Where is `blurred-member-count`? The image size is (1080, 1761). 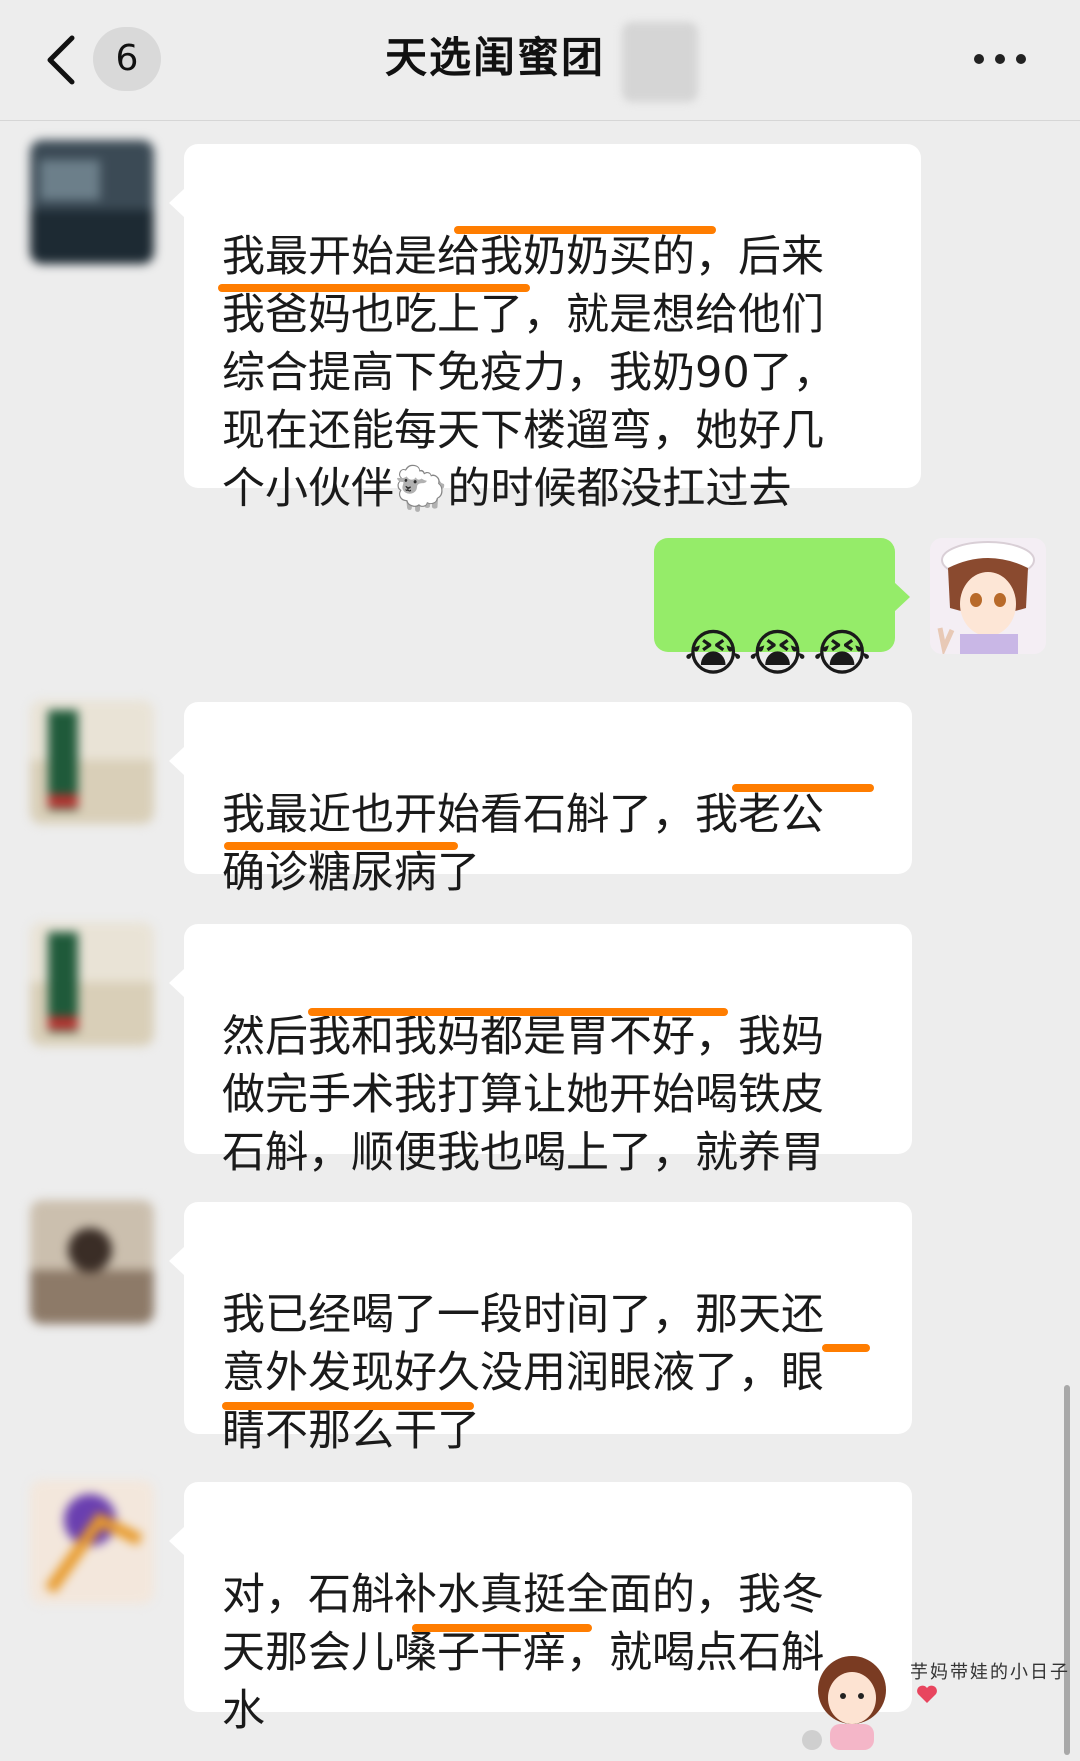 blurred-member-count is located at coordinates (660, 62).